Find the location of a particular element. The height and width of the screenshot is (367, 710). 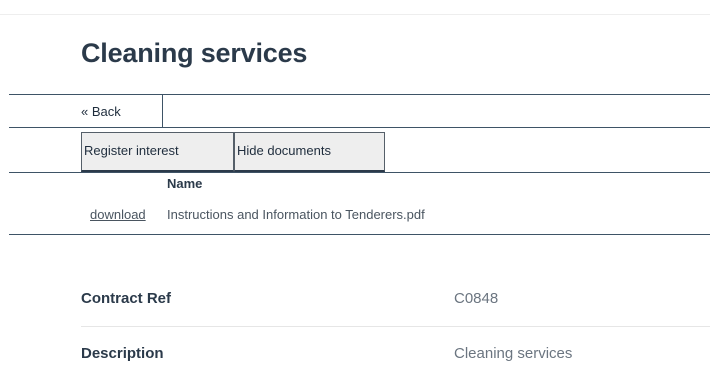

page-title: Cleaning services is located at coordinates (194, 53).